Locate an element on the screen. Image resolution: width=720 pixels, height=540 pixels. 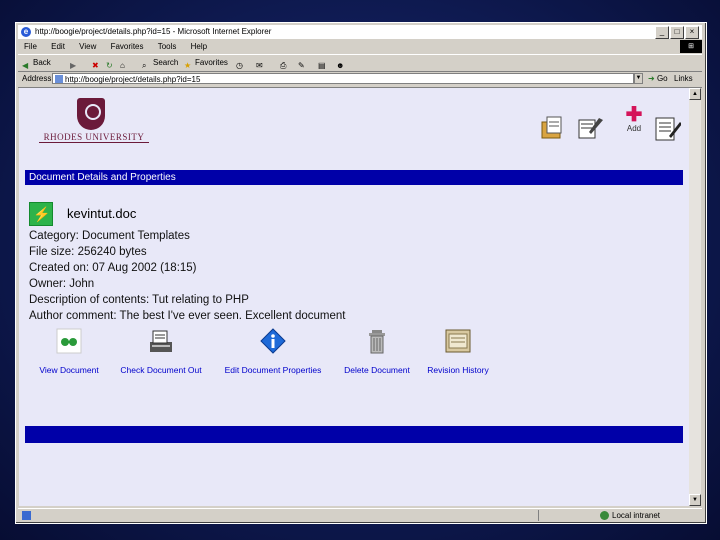
search-button: ⌕ Search is located at coordinates (160, 63).